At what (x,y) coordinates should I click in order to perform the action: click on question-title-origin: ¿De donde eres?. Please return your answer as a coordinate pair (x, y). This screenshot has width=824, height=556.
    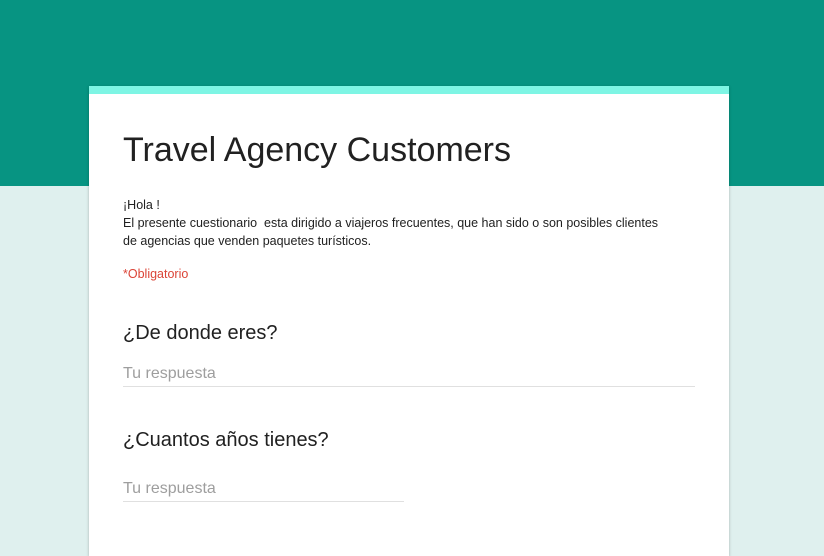
    Looking at the image, I should click on (200, 333).